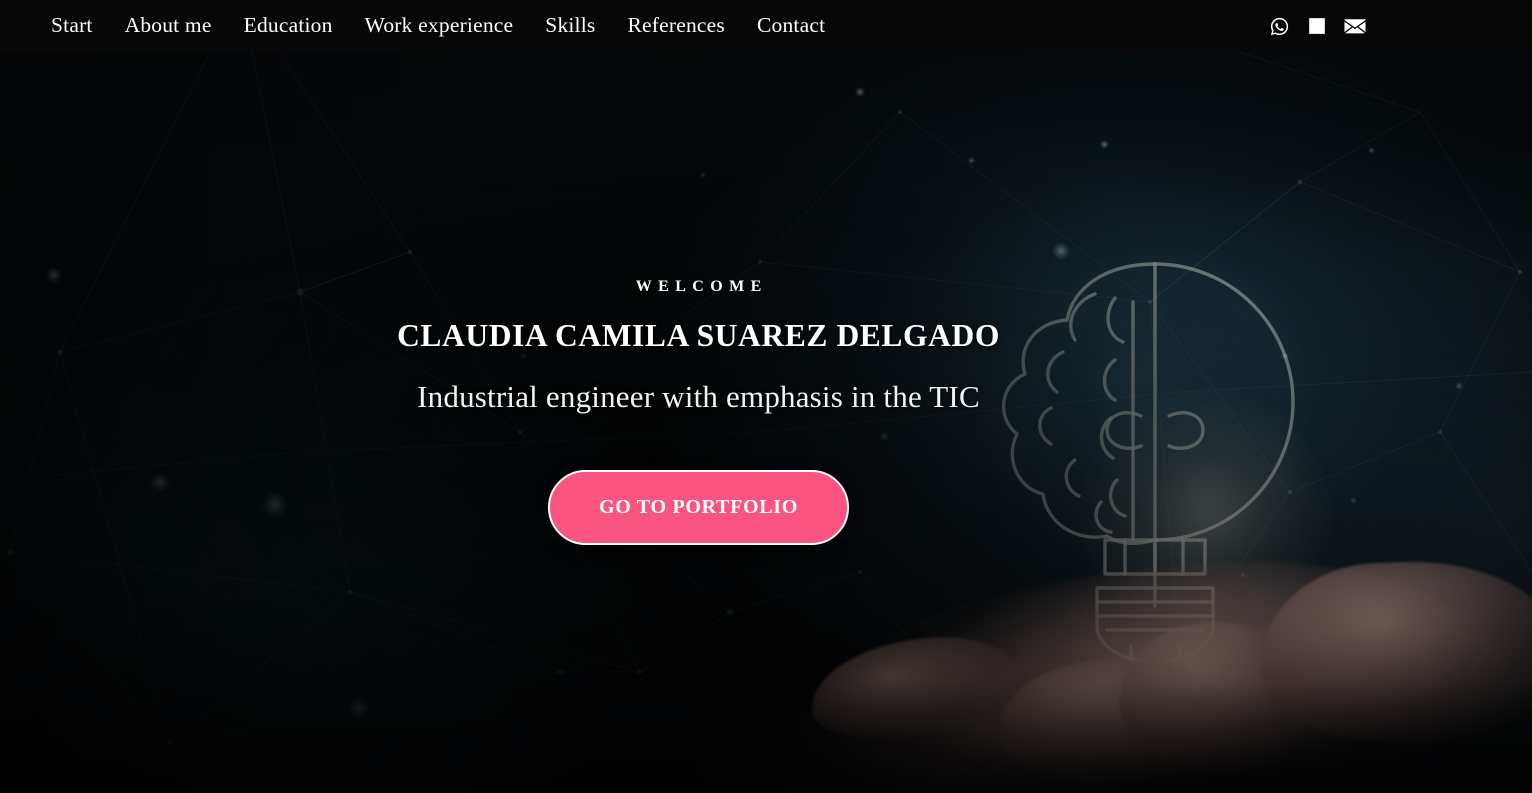  Describe the element at coordinates (1355, 26) in the screenshot. I see `envelope-icon` at that location.